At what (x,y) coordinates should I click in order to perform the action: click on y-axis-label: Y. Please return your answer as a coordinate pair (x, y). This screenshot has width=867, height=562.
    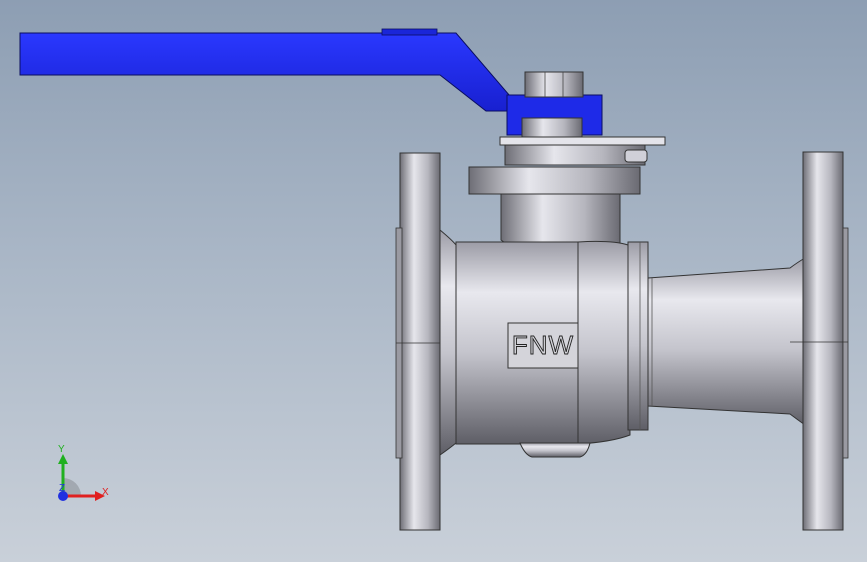
    Looking at the image, I should click on (61, 449).